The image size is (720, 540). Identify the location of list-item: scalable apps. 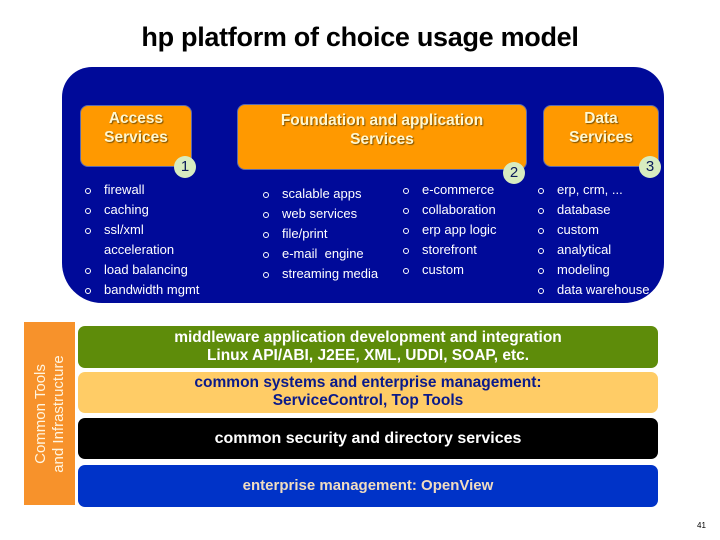
(320, 194).